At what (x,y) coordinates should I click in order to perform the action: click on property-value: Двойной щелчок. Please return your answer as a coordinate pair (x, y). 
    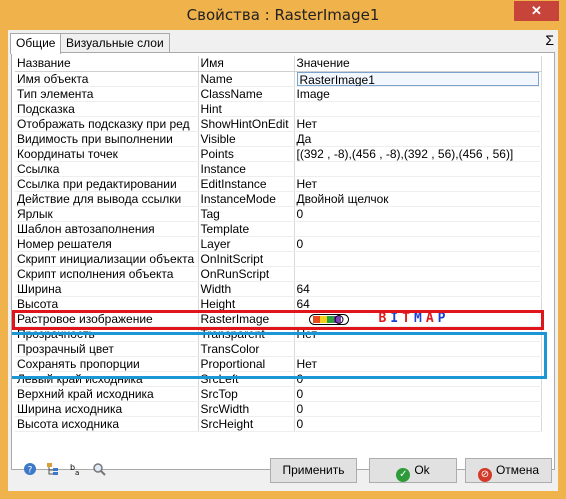
    Looking at the image, I should click on (418, 199).